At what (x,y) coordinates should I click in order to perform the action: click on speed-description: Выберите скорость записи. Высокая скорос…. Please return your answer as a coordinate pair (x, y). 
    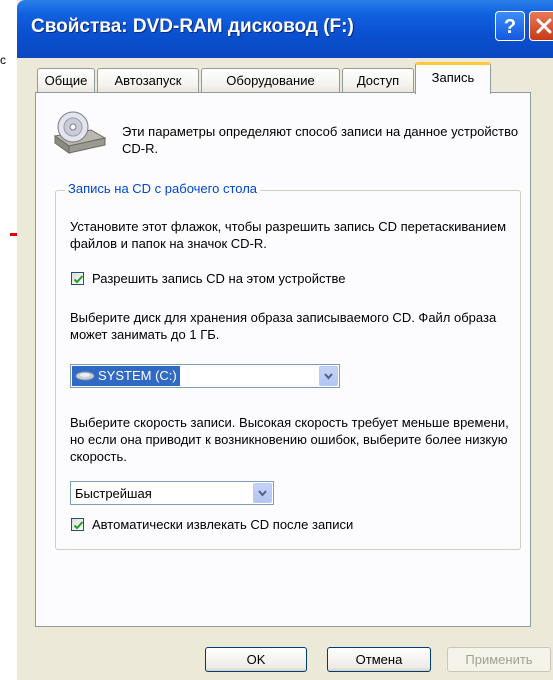
    Looking at the image, I should click on (289, 439).